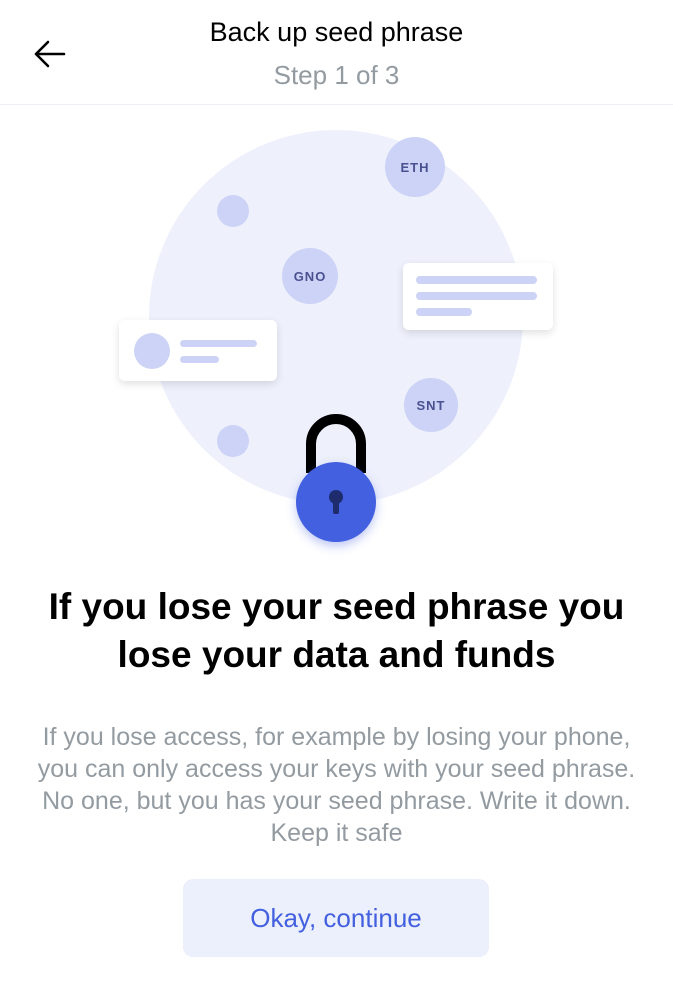  What do you see at coordinates (198, 350) in the screenshot?
I see `card-left` at bounding box center [198, 350].